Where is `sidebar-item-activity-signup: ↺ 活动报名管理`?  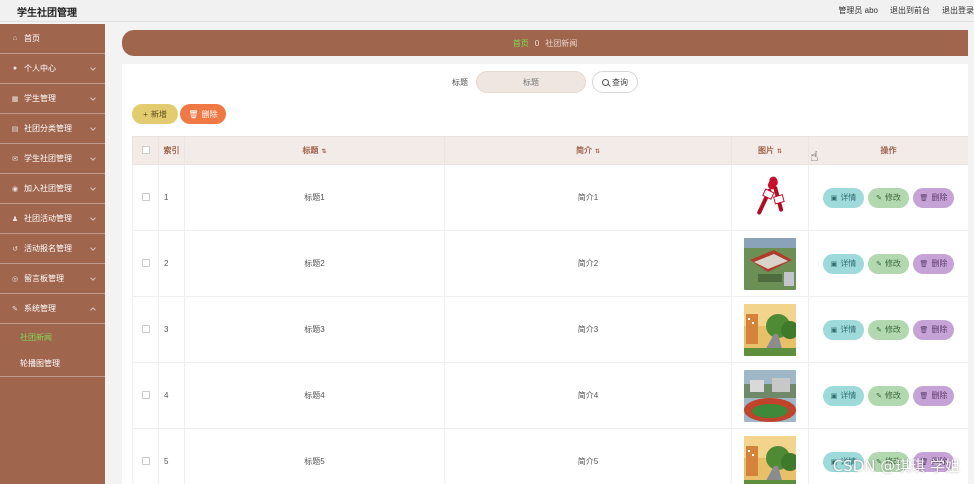 sidebar-item-activity-signup: ↺ 活动报名管理 is located at coordinates (52, 249).